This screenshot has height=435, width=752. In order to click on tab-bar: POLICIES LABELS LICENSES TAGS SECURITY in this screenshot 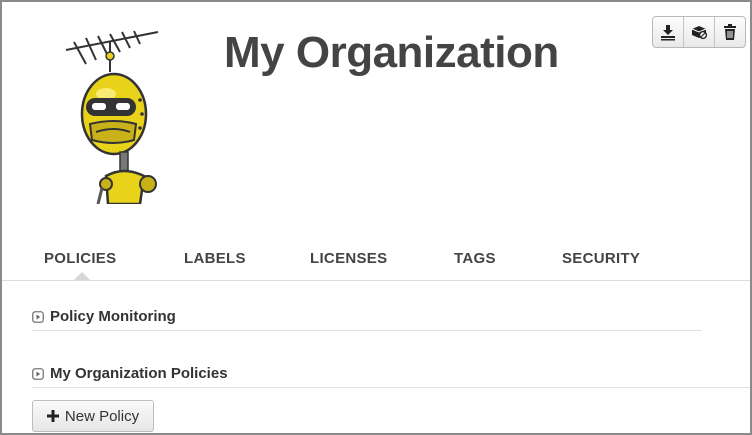, I will do `click(376, 261)`.